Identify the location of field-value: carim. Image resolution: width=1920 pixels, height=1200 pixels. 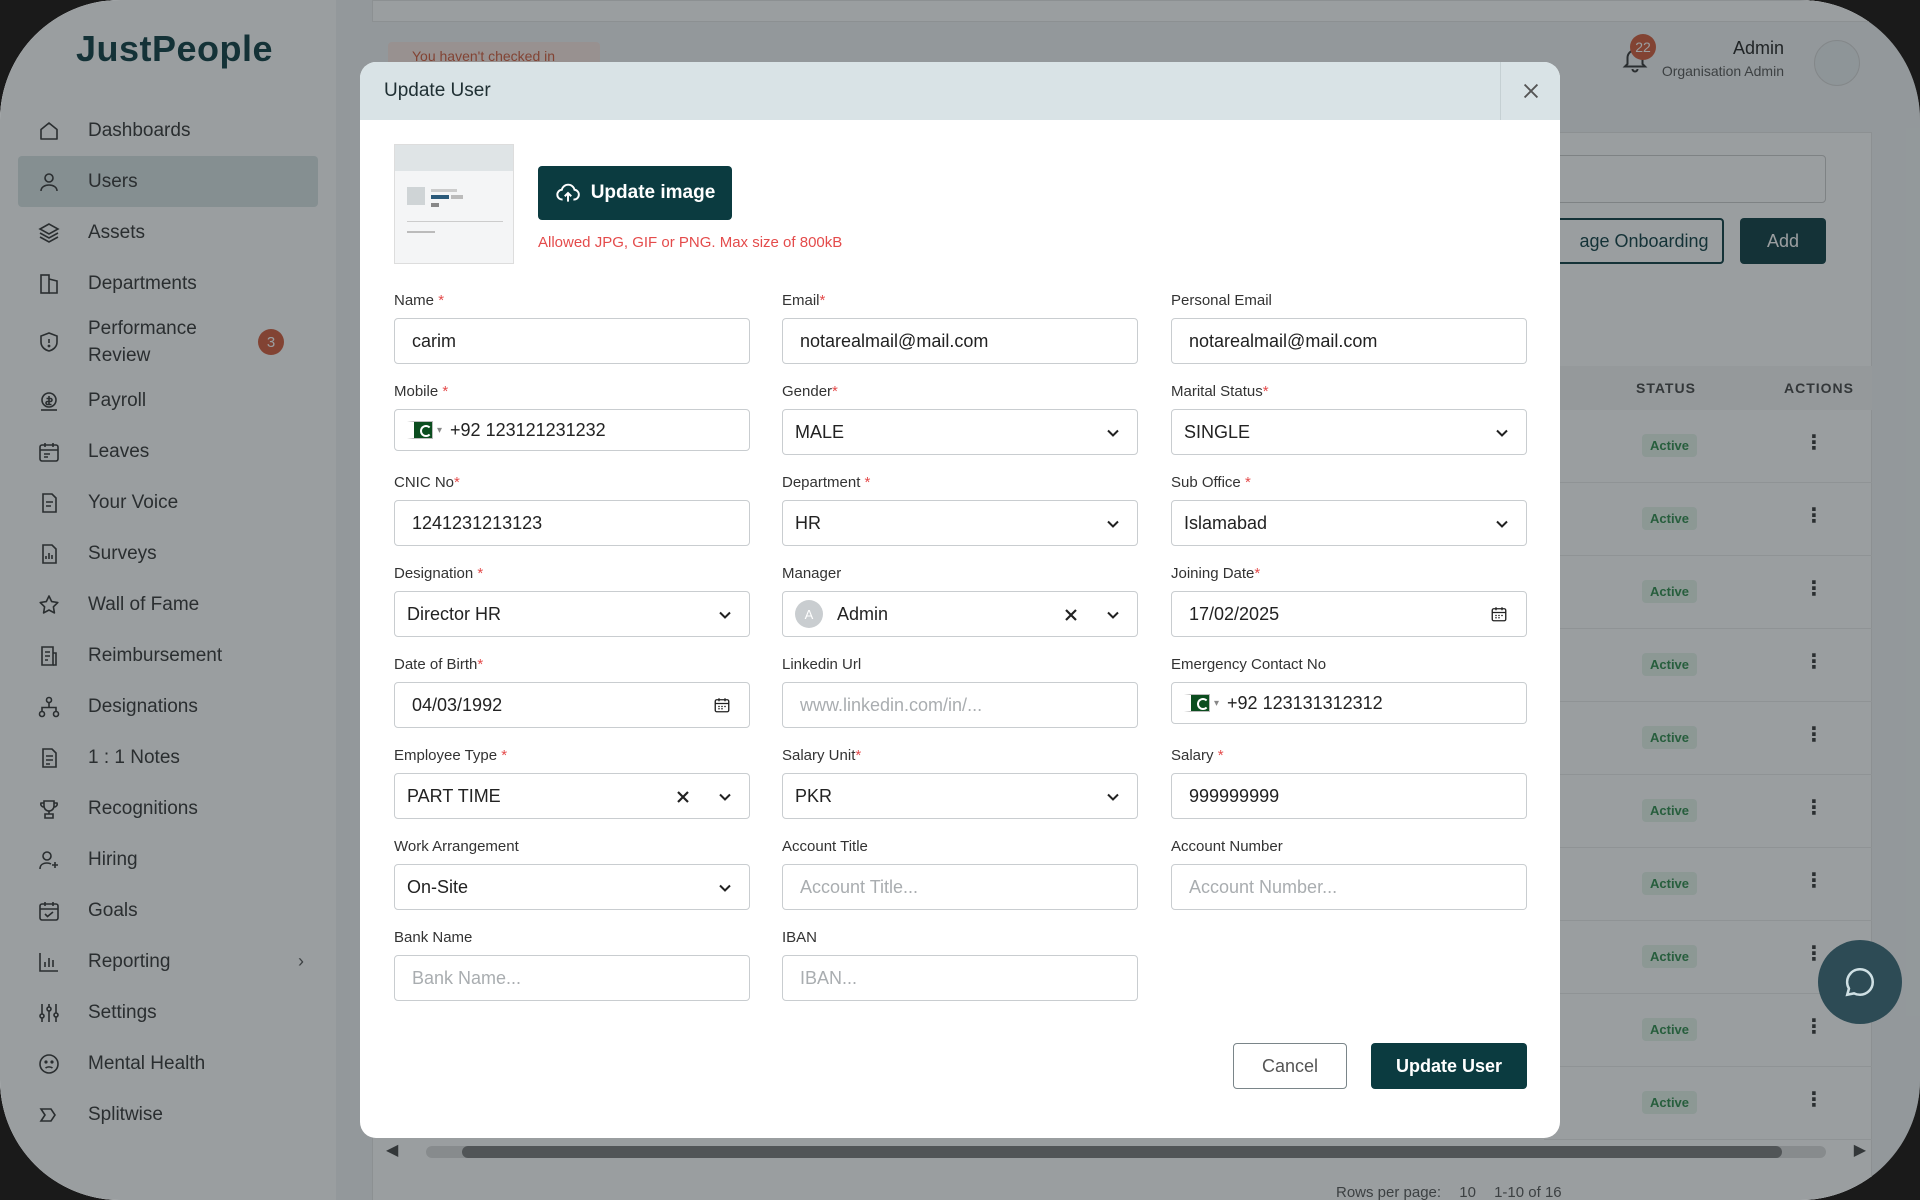
(434, 340).